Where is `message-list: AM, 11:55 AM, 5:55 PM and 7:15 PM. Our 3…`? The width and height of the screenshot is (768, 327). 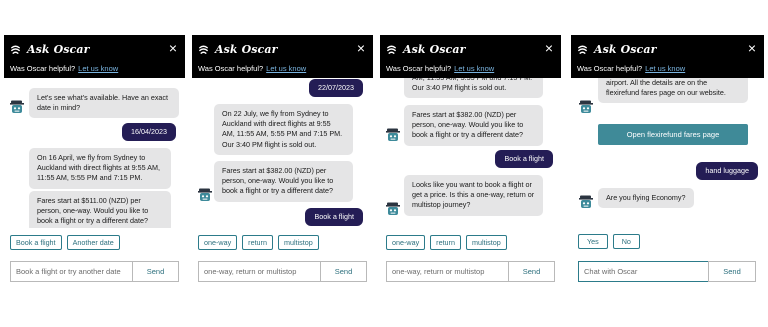
message-list: AM, 11:55 AM, 5:55 PM and 7:15 PM. Our 3… is located at coordinates (470, 153).